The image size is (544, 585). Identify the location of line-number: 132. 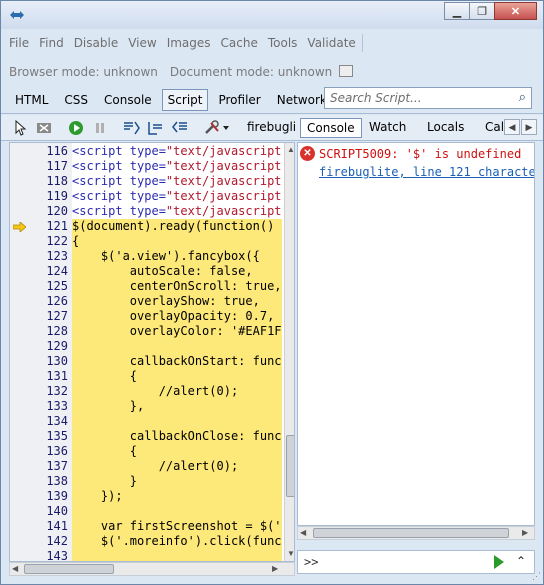
(39, 391).